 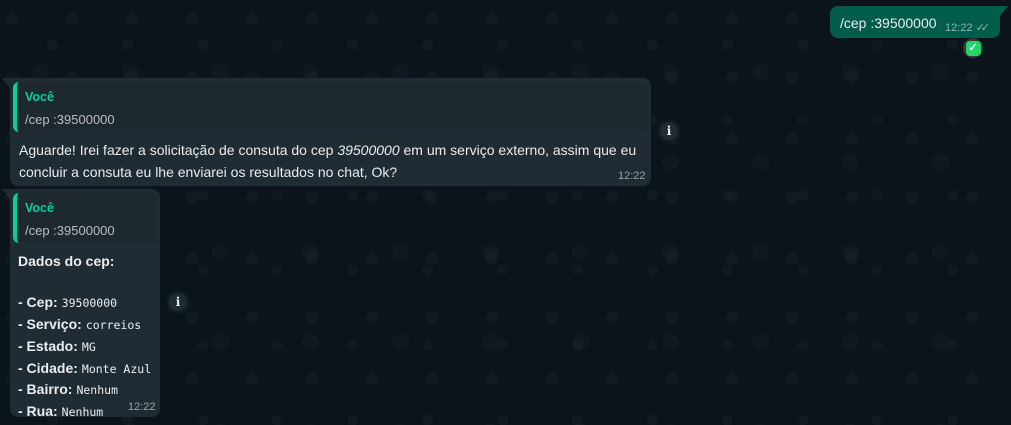 What do you see at coordinates (38, 410) in the screenshot?
I see `field-label: - Rua:` at bounding box center [38, 410].